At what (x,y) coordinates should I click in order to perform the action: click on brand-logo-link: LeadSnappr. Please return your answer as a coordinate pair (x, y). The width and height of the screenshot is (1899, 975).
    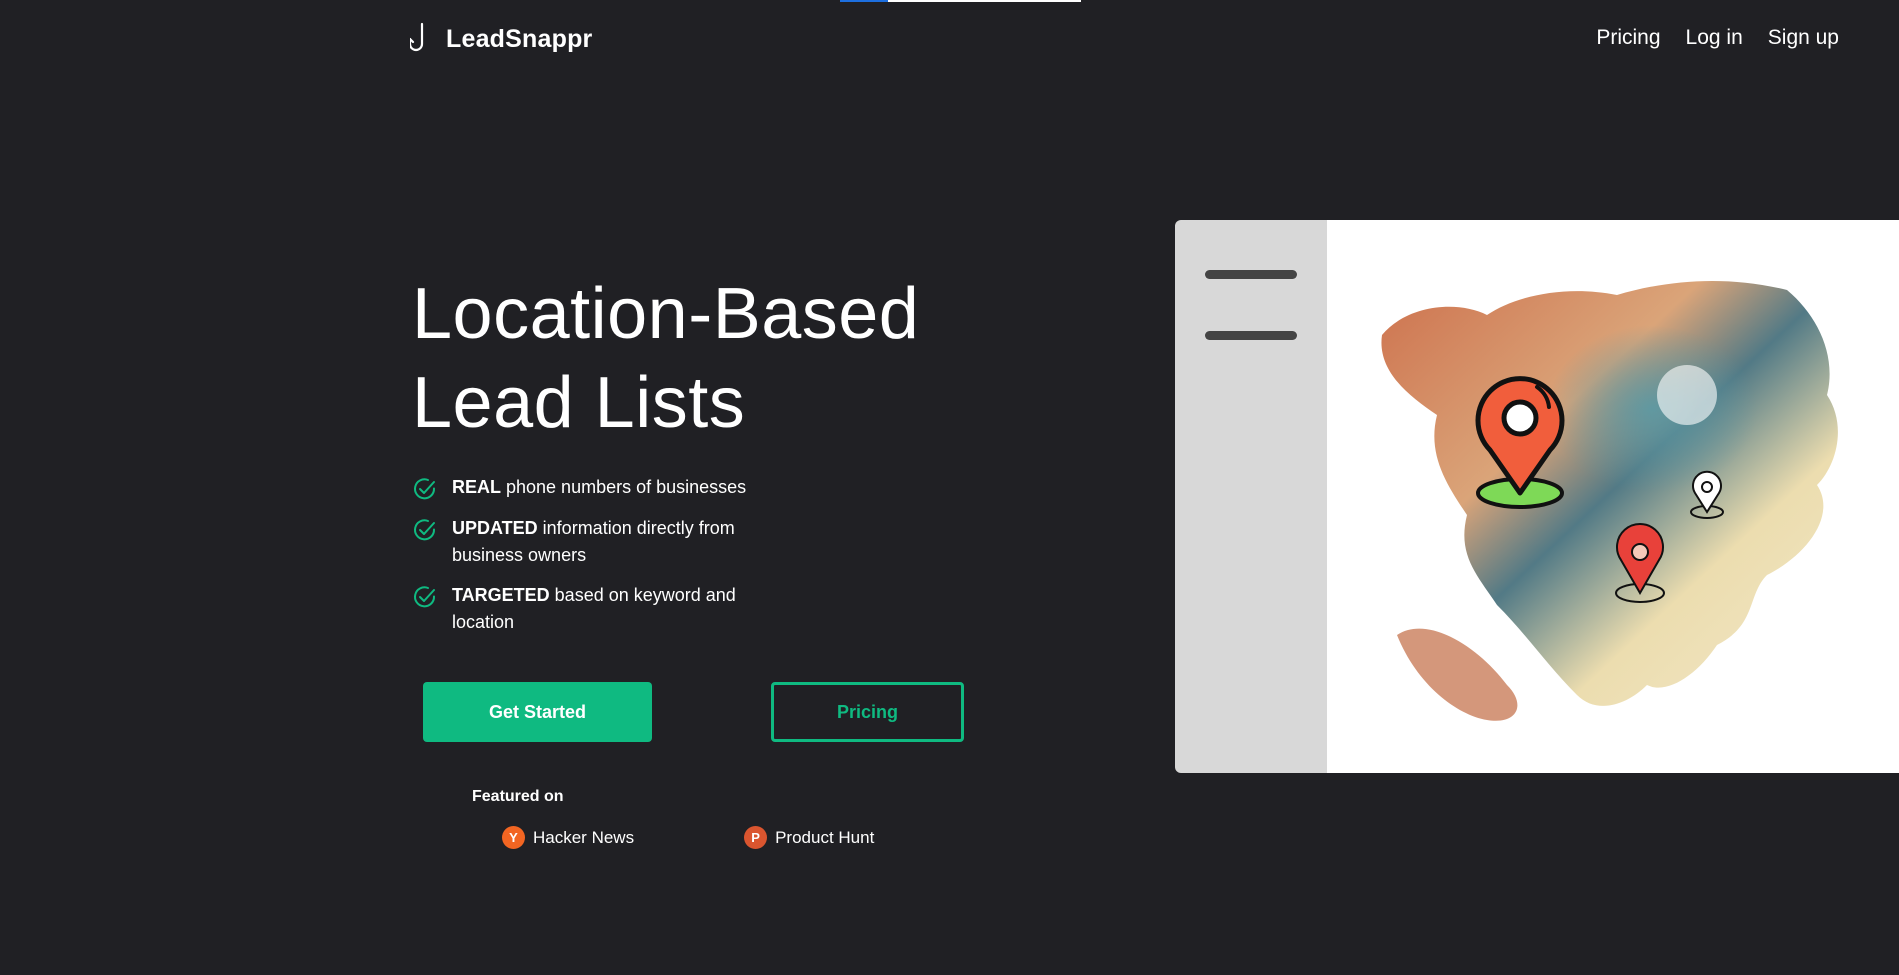
    Looking at the image, I should click on (501, 39).